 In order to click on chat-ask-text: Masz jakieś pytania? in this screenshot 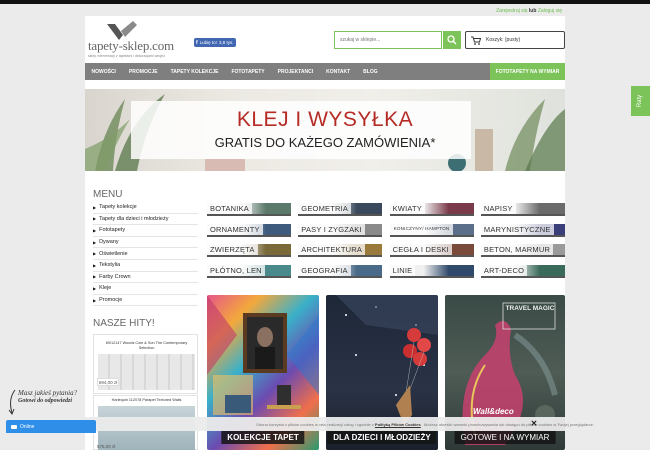, I will do `click(48, 393)`.